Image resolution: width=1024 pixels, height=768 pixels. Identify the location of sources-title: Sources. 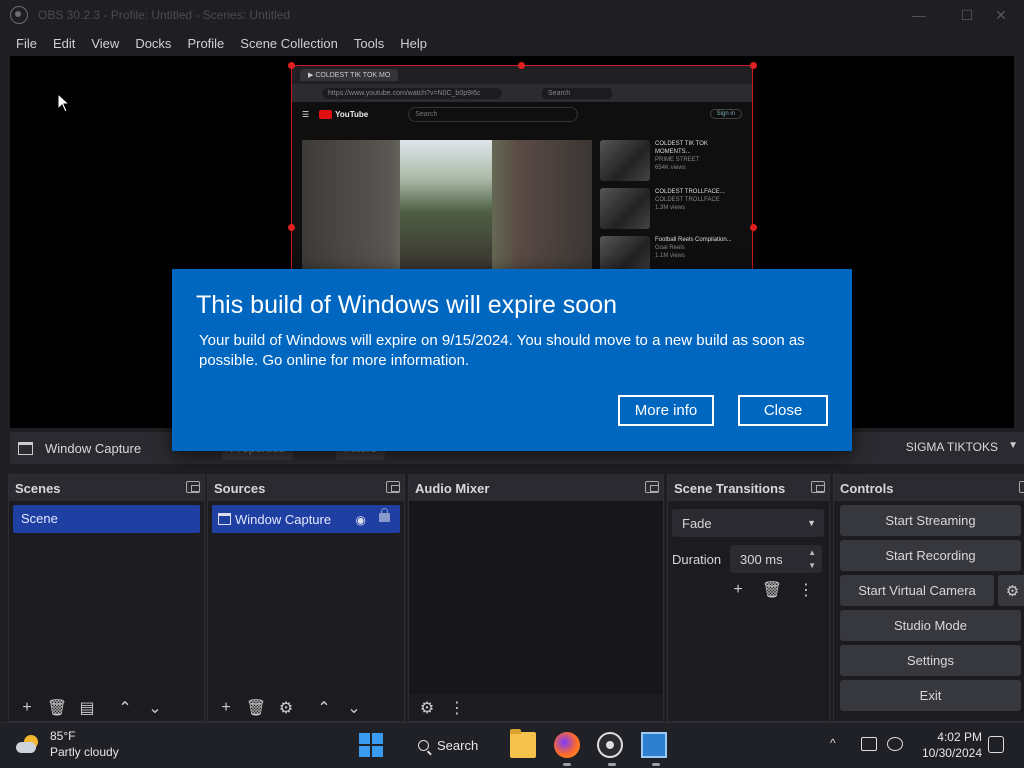
(240, 488).